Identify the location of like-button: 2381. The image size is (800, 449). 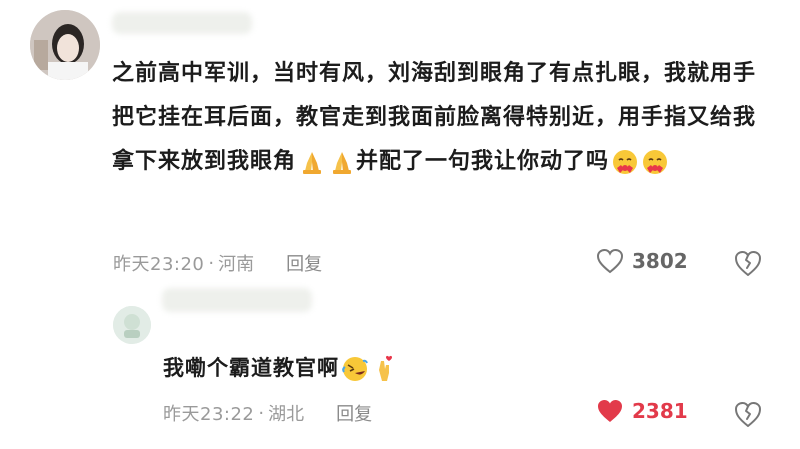
(642, 411).